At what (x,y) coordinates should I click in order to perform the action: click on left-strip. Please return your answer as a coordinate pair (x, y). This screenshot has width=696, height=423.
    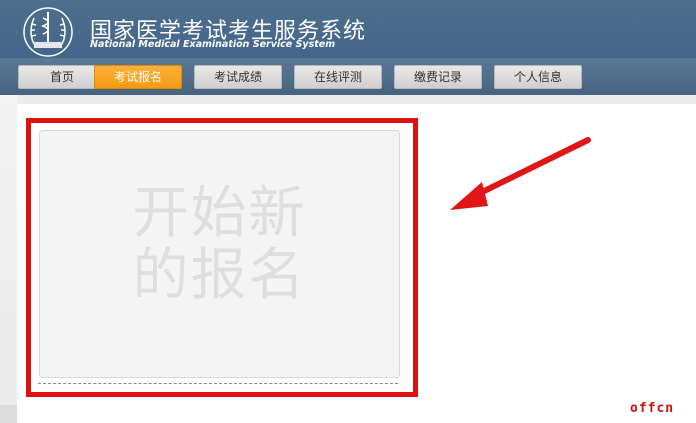
    Looking at the image, I should click on (8, 259).